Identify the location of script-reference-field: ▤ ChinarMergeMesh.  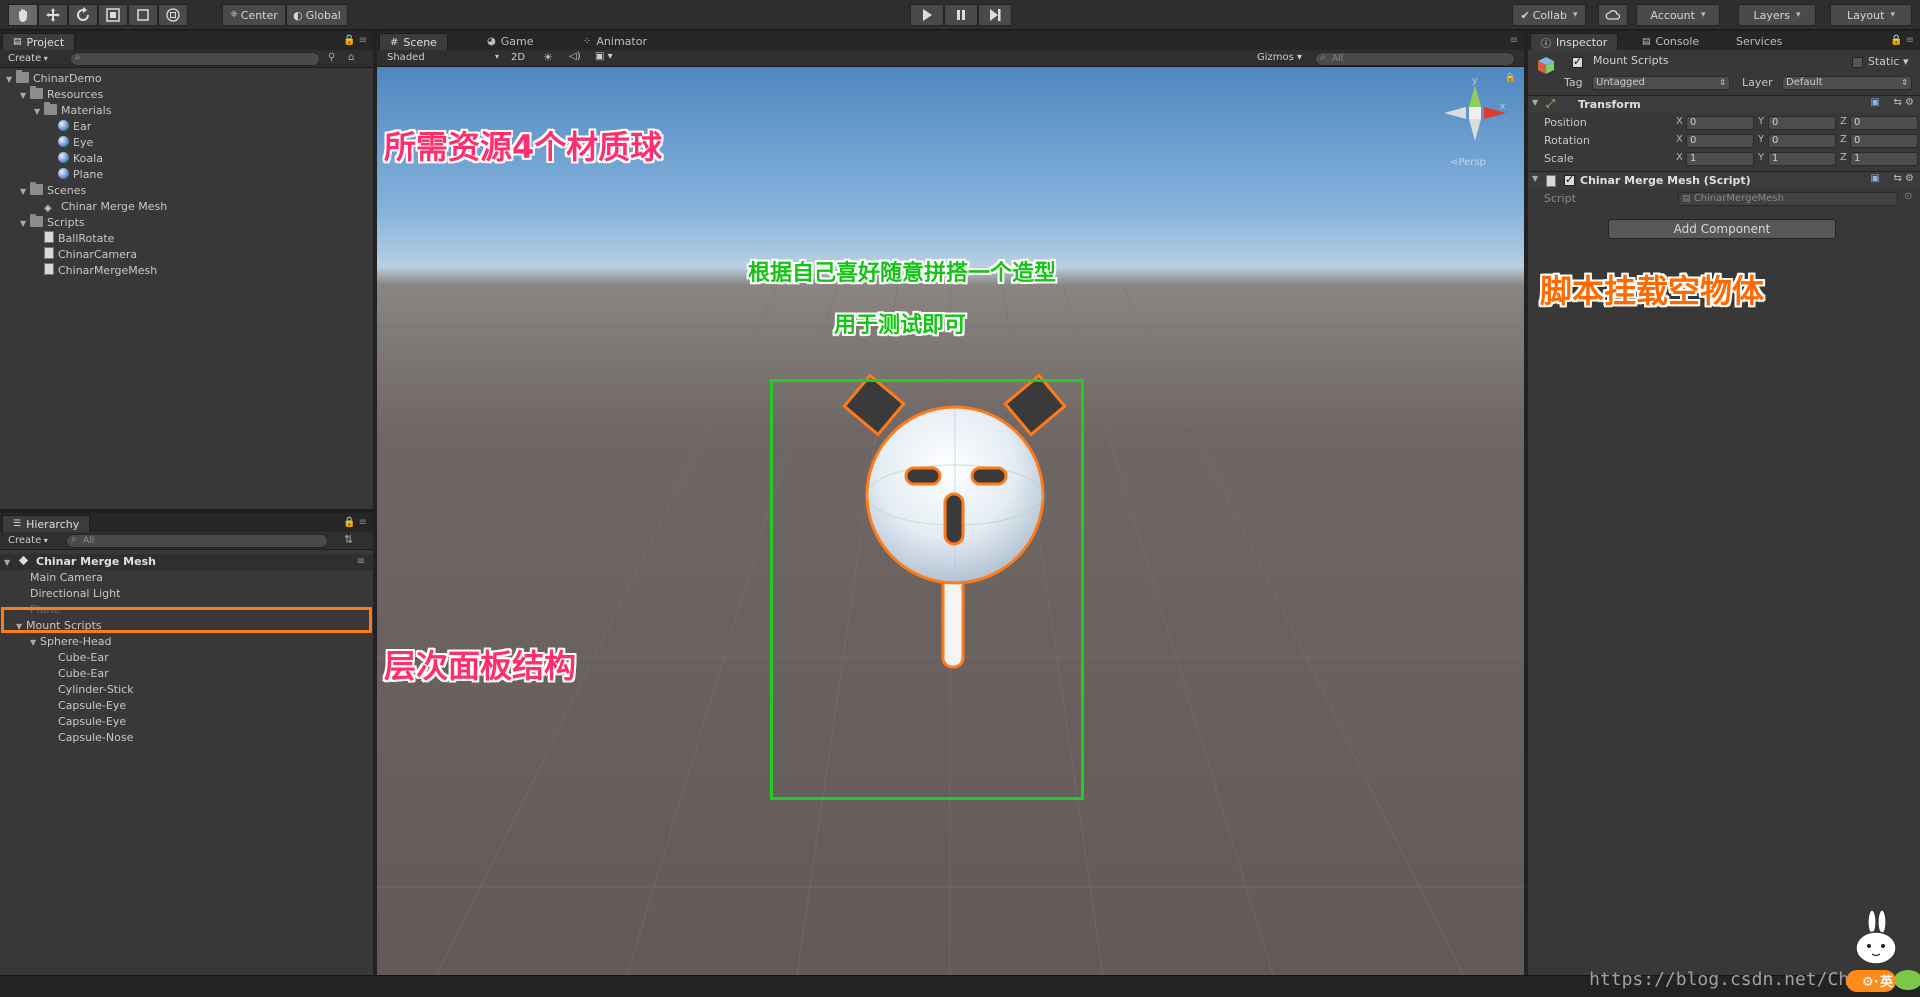
(1788, 199).